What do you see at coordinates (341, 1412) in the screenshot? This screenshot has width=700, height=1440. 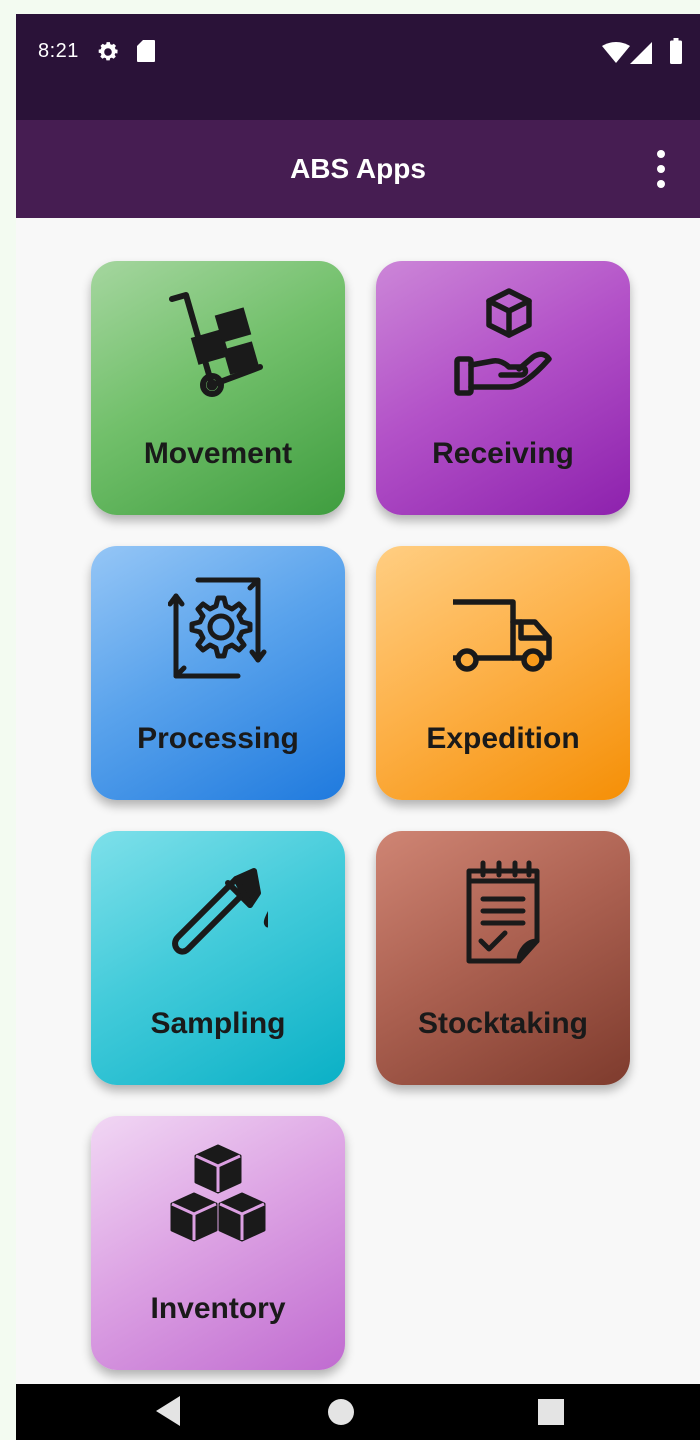 I see `home-icon` at bounding box center [341, 1412].